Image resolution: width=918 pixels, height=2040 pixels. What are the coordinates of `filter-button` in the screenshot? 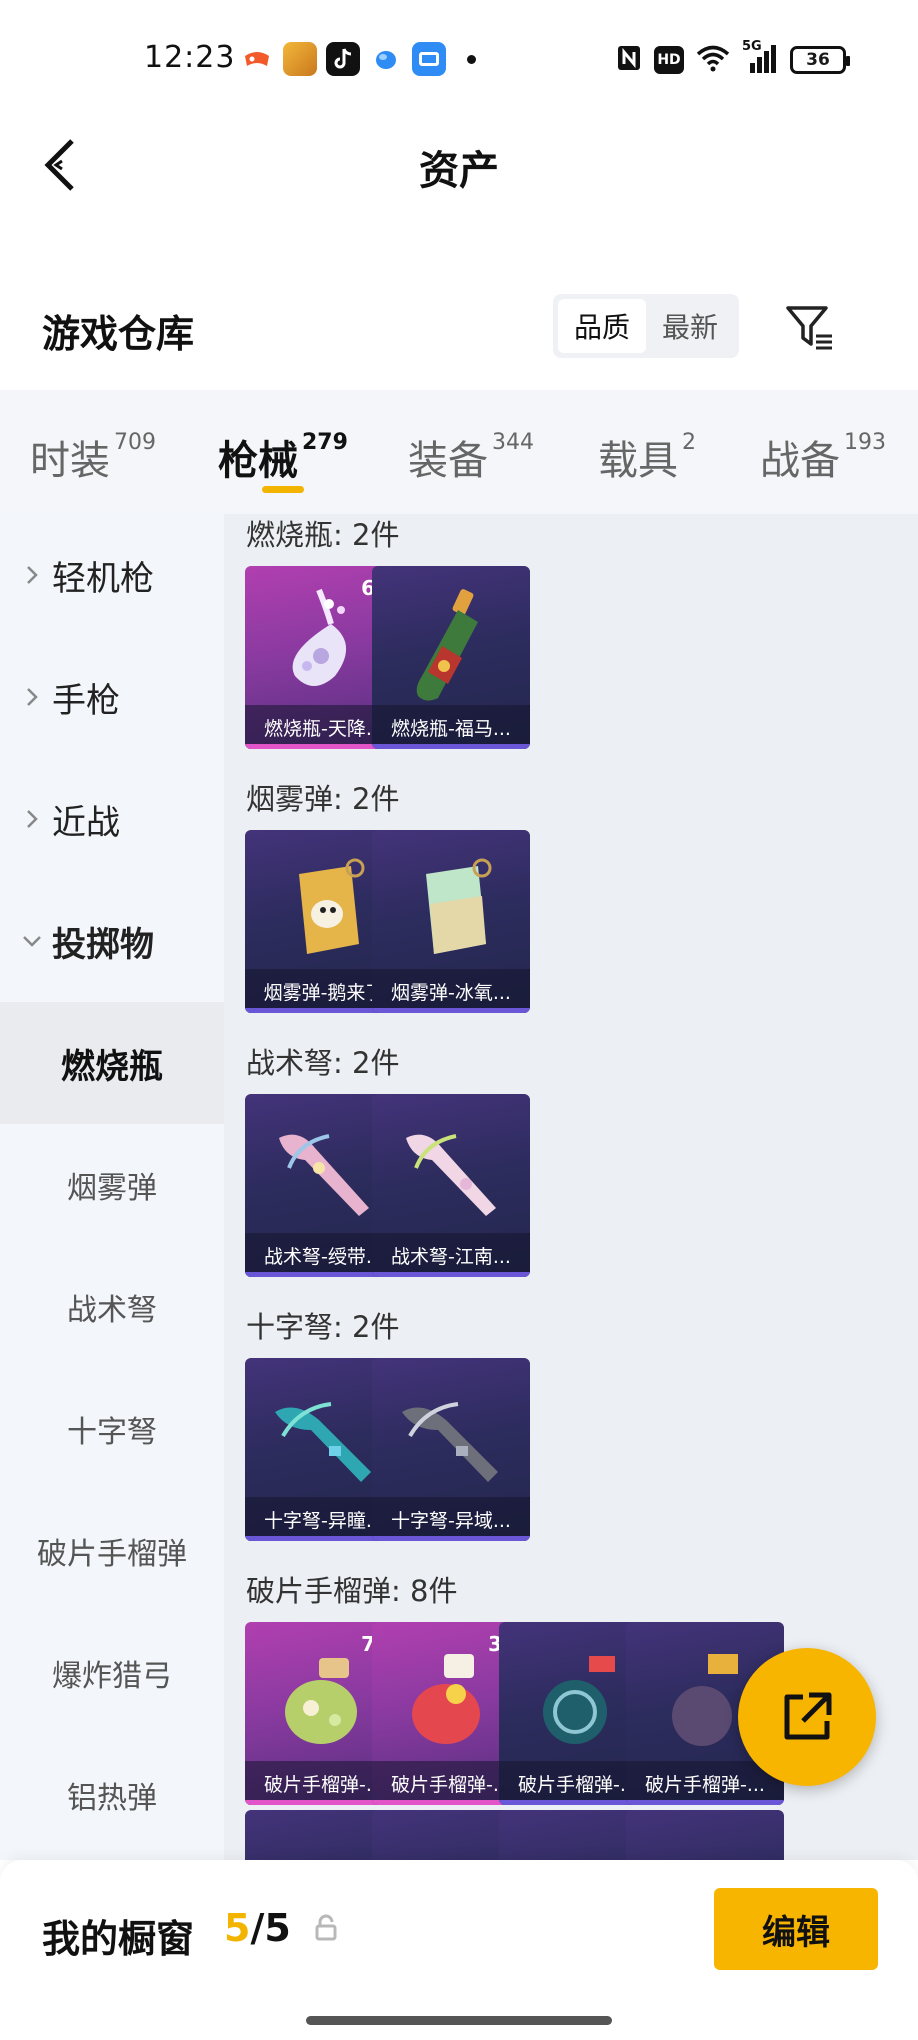 It's located at (810, 328).